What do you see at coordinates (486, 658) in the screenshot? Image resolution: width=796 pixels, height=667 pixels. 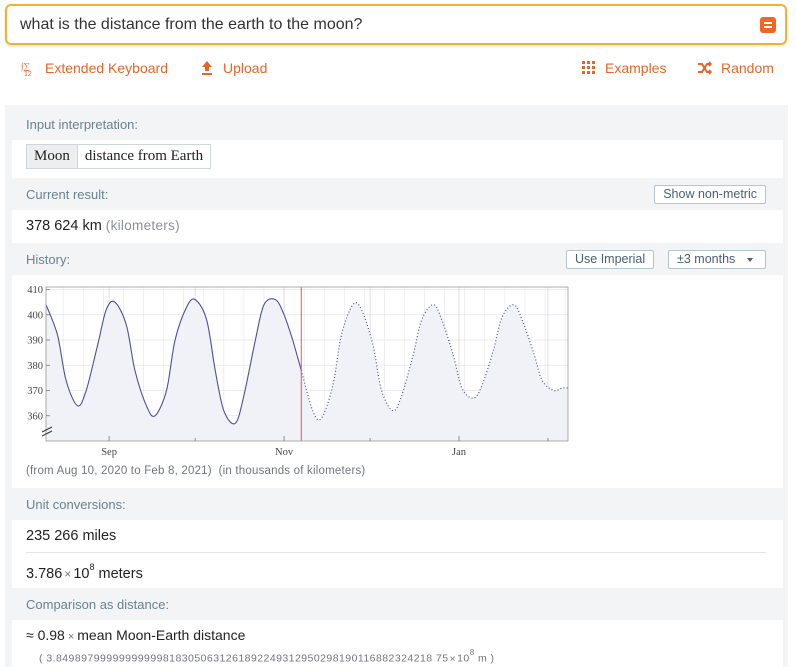 I see `comparison-detail-unit: m )` at bounding box center [486, 658].